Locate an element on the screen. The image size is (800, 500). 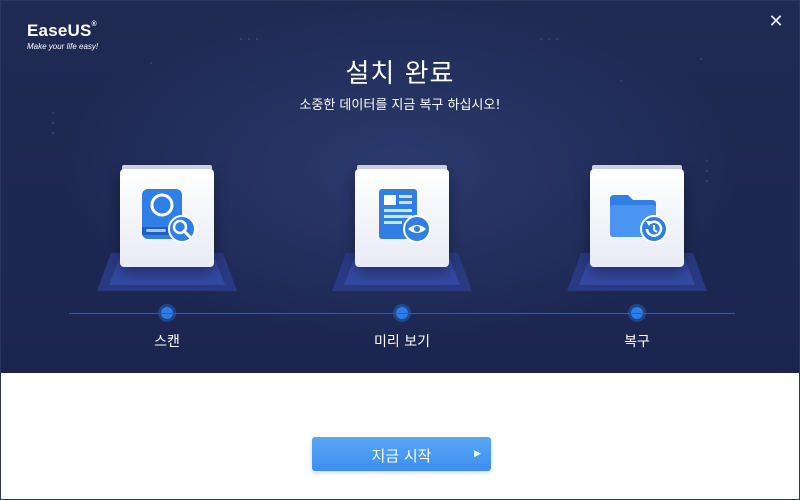
progress-timeline is located at coordinates (402, 313).